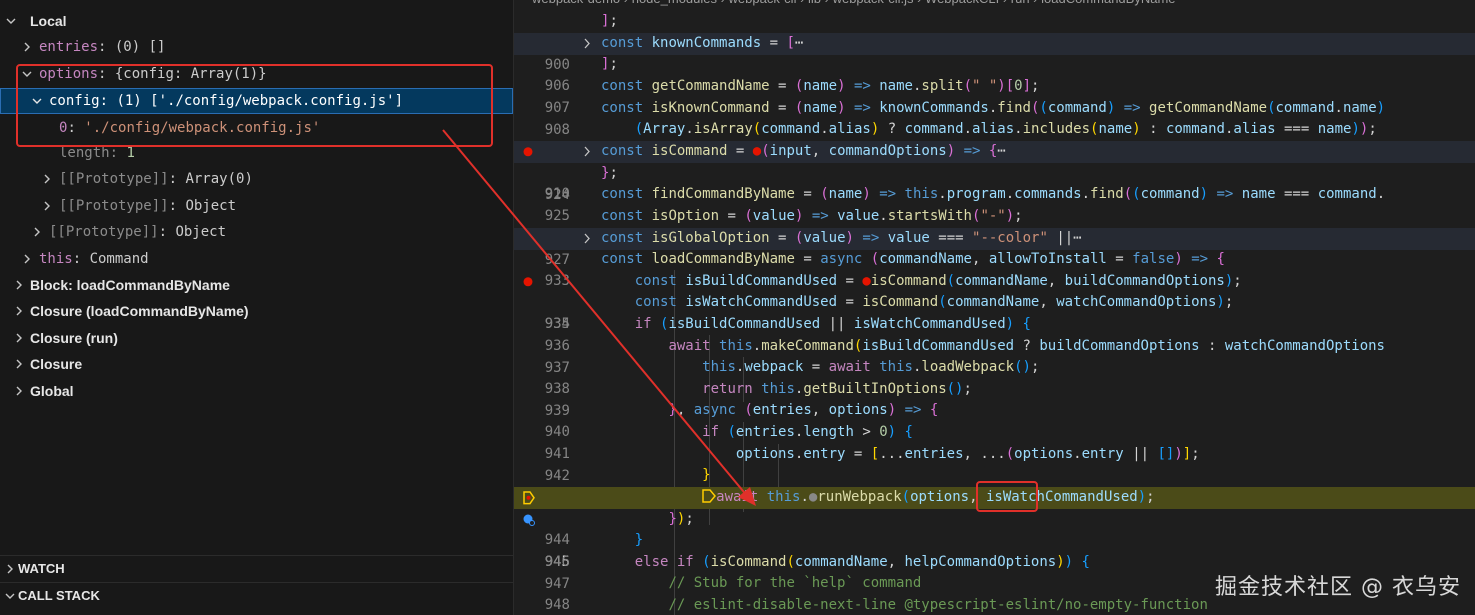  I want to click on code-line: 899 ];, so click(994, 31).